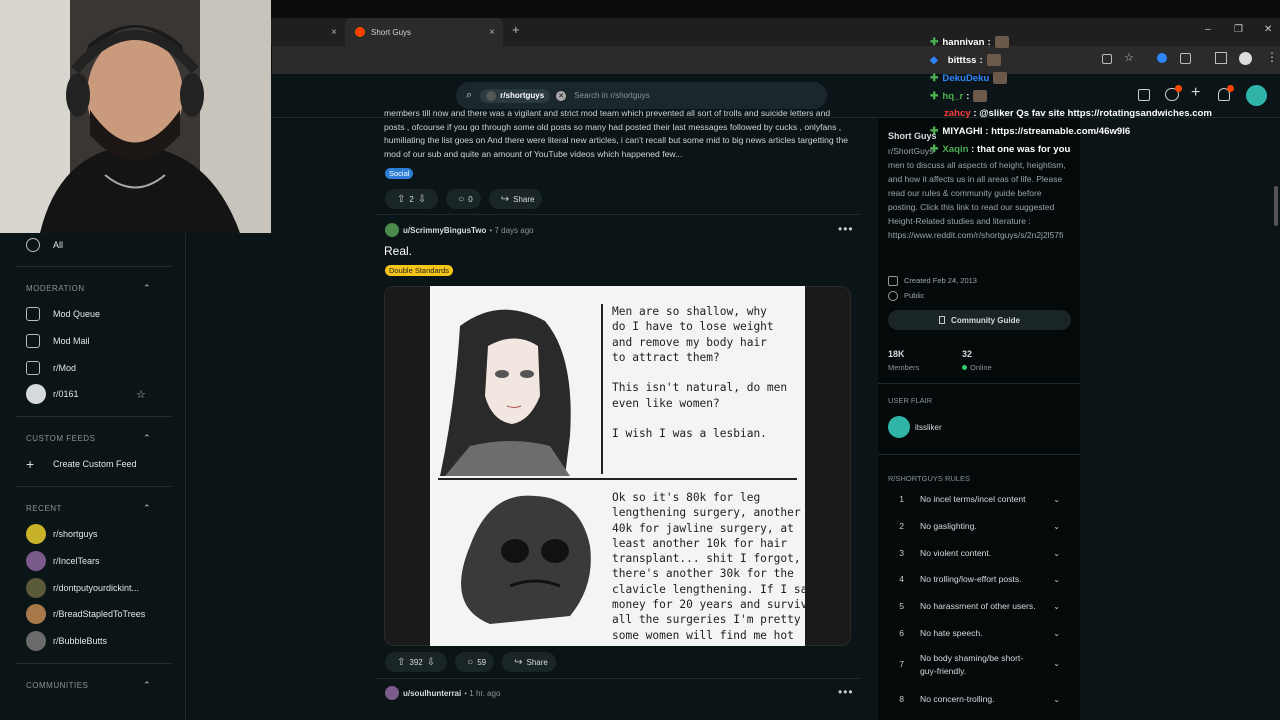  I want to click on browser-tab-active: Short Guys ×, so click(424, 32).